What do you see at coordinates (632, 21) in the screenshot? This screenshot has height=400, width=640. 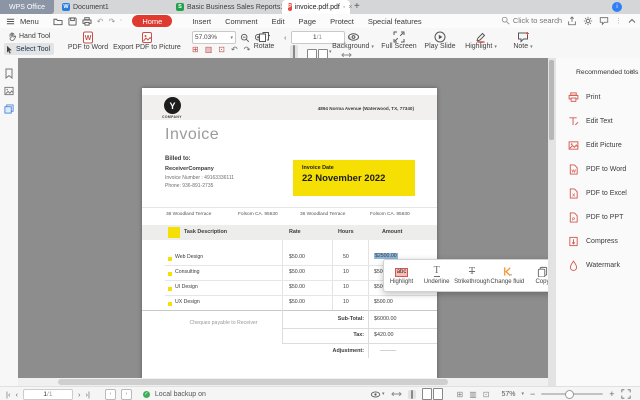 I see `collapse-ribbon-icon` at bounding box center [632, 21].